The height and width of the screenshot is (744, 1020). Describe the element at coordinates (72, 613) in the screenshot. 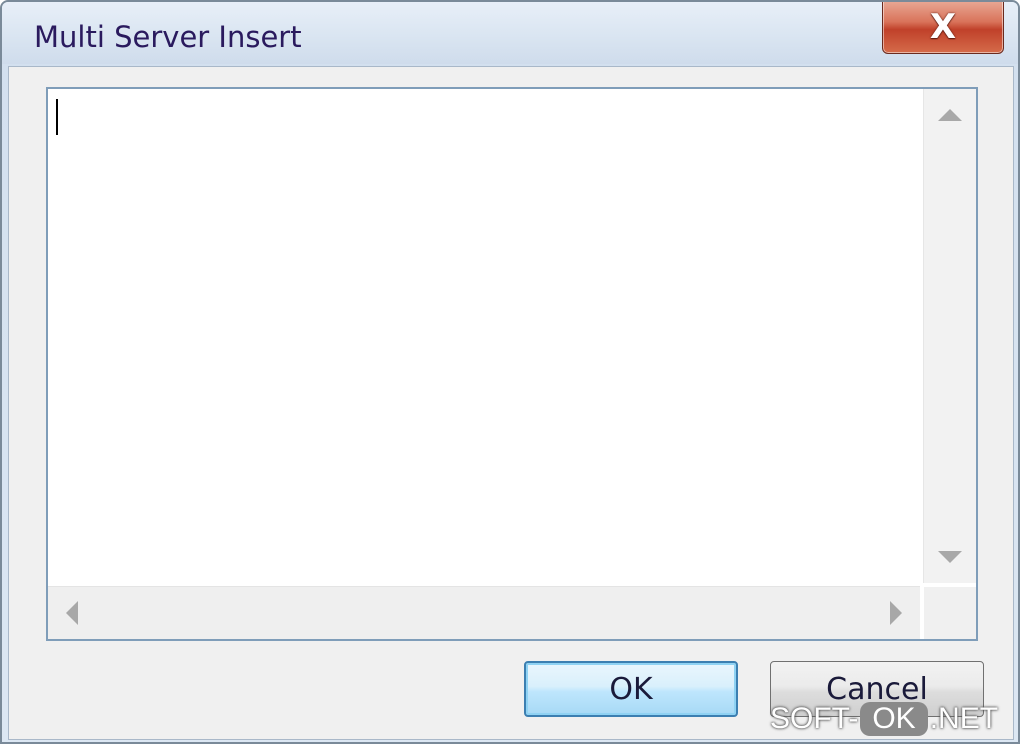

I see `scroll-left-icon` at that location.